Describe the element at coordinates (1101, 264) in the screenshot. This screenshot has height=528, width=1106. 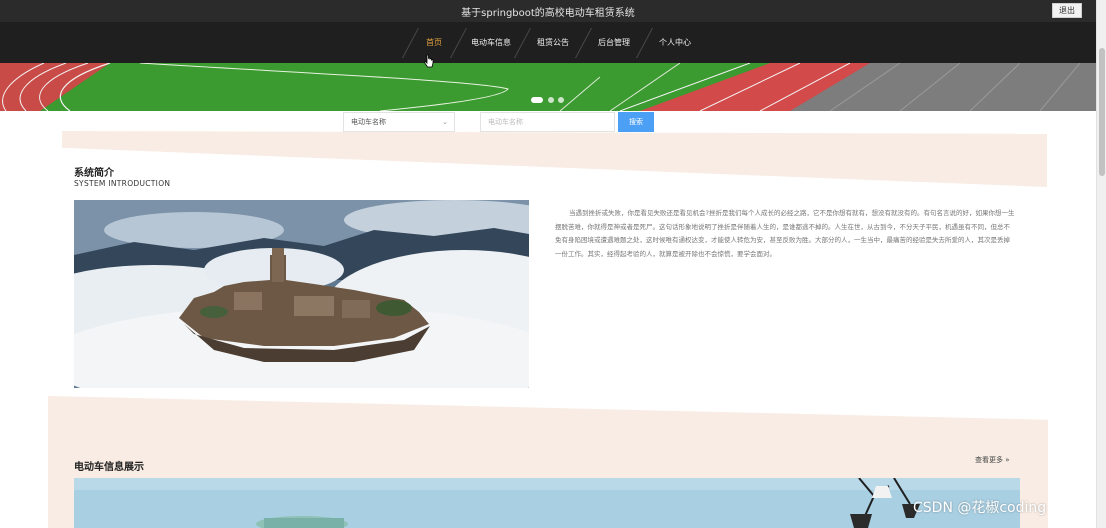
I see `page-scrollbar` at that location.